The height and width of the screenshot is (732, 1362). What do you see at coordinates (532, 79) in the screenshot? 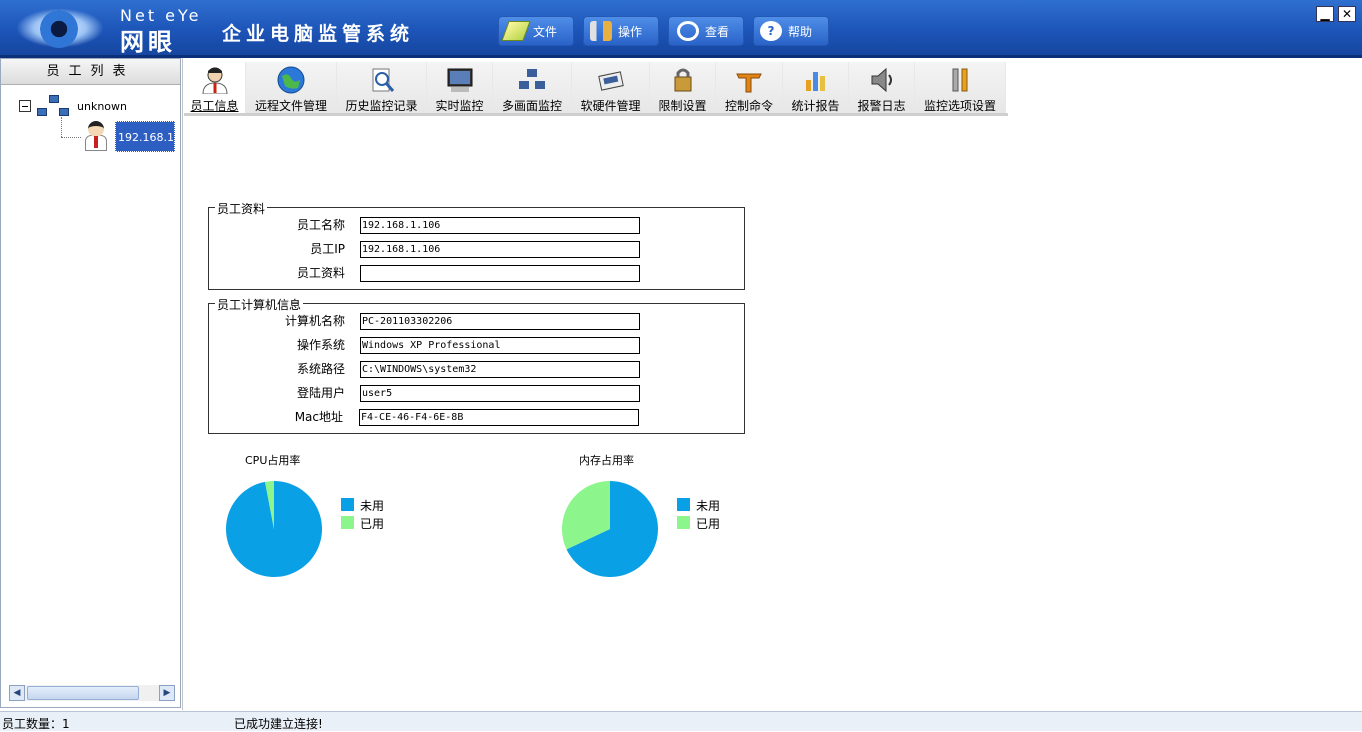
I see `multi-screen-icon` at bounding box center [532, 79].